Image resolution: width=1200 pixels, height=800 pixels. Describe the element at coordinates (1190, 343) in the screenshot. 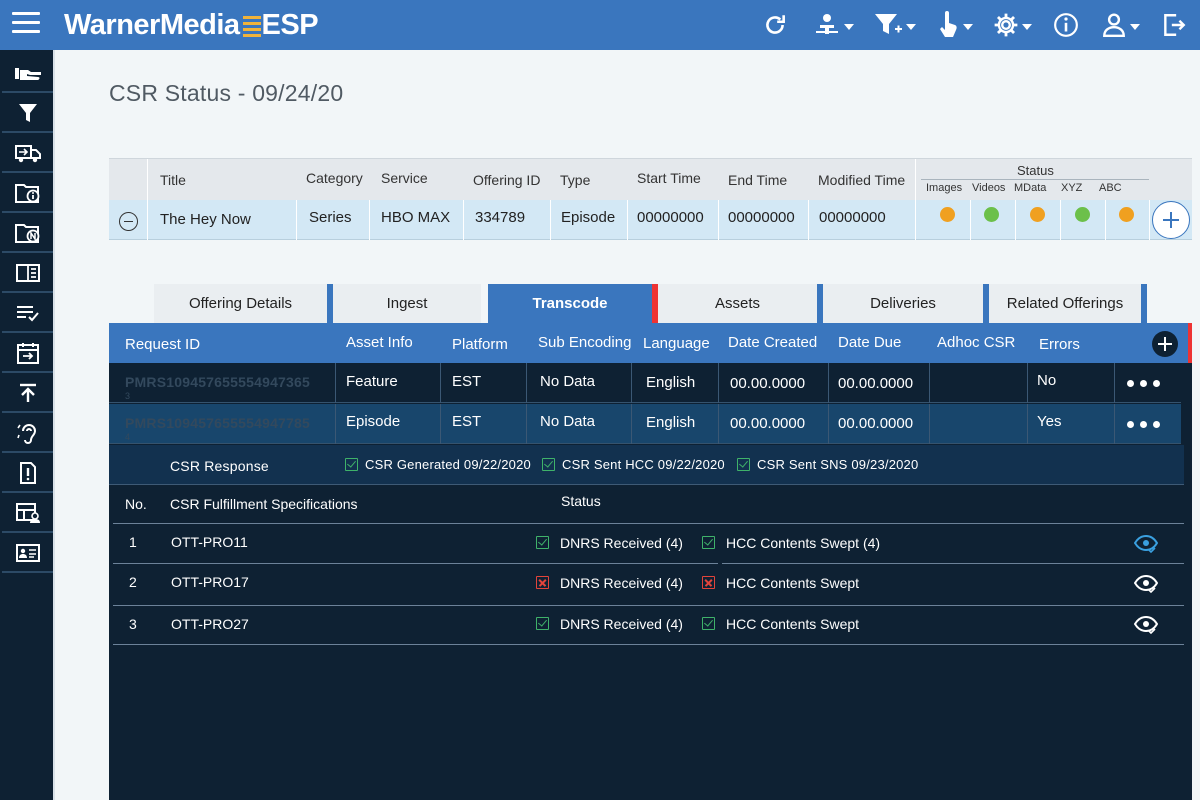

I see `error-edge-marker` at that location.